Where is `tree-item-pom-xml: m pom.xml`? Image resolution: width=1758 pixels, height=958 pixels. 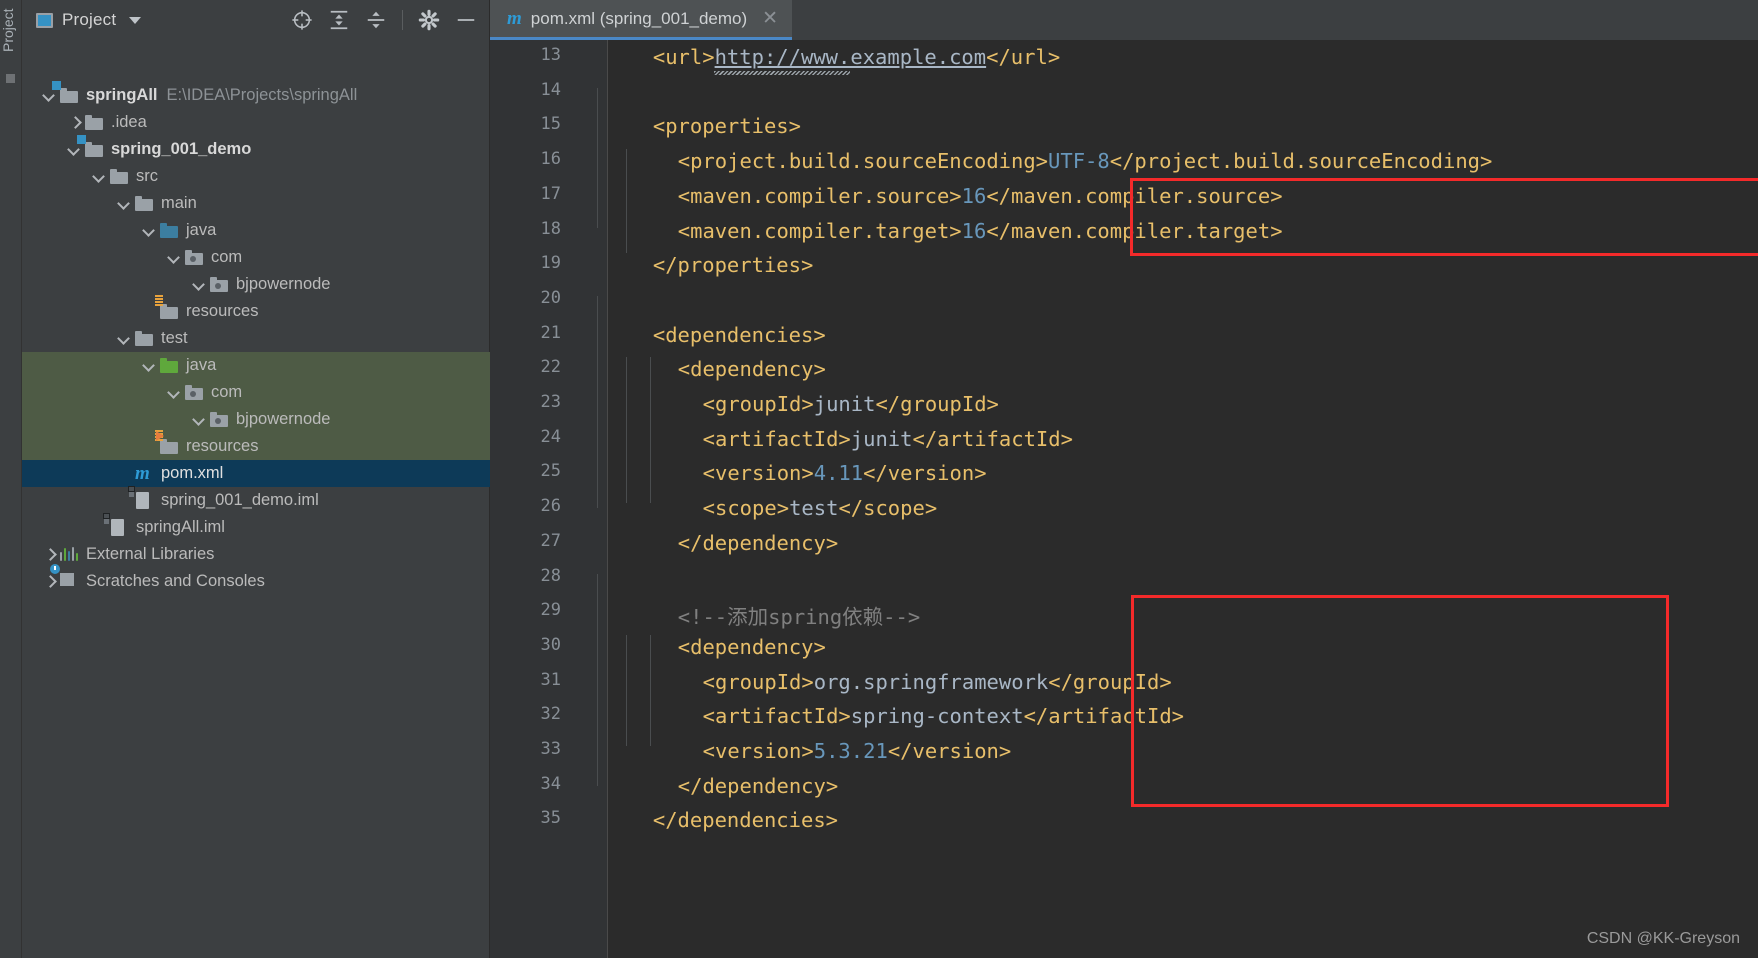 tree-item-pom-xml: m pom.xml is located at coordinates (256, 473).